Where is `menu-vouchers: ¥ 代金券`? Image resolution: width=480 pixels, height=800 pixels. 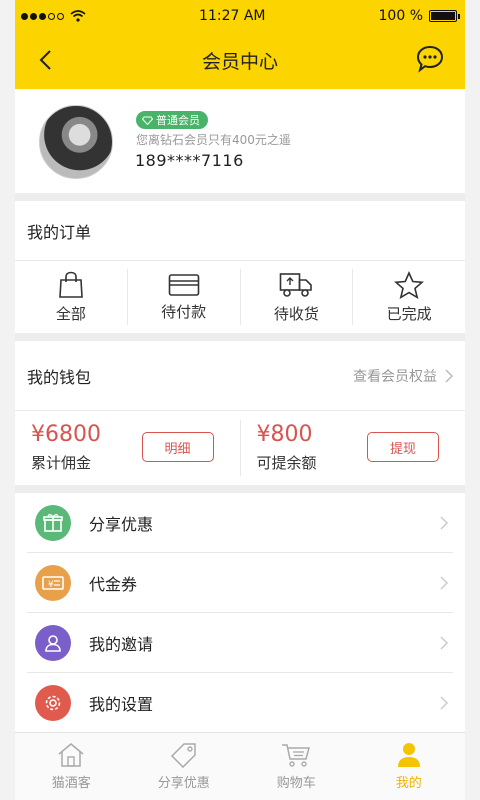
menu-vouchers: ¥ 代金券 is located at coordinates (240, 583).